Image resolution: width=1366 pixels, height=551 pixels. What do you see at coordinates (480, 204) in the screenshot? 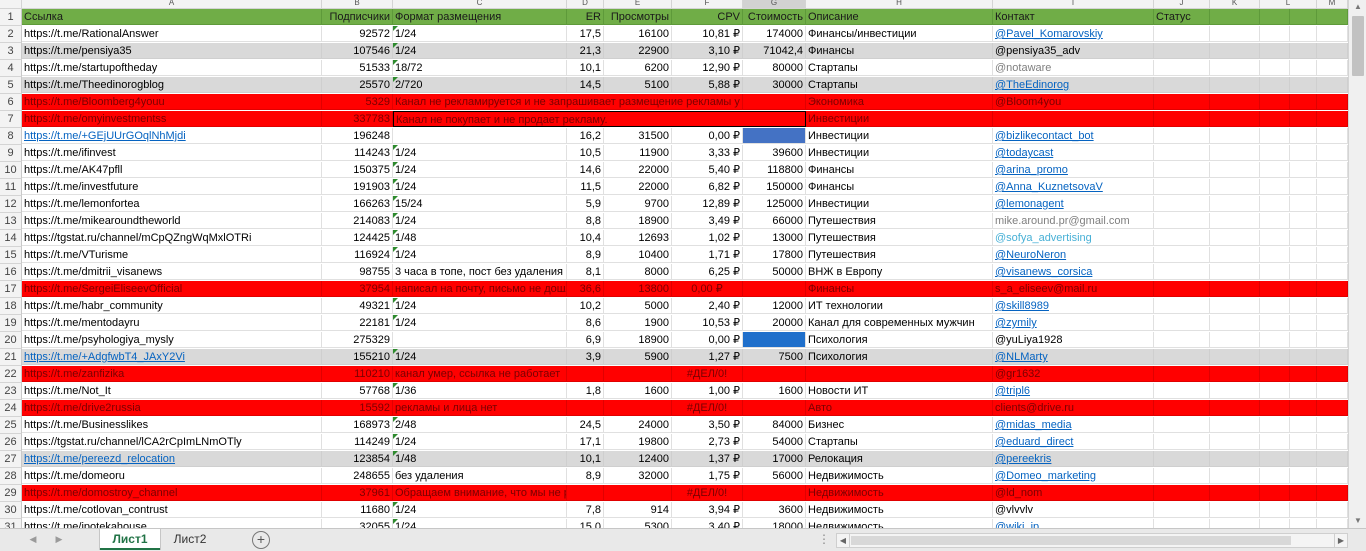
I see `table-cell: 15/24` at bounding box center [480, 204].